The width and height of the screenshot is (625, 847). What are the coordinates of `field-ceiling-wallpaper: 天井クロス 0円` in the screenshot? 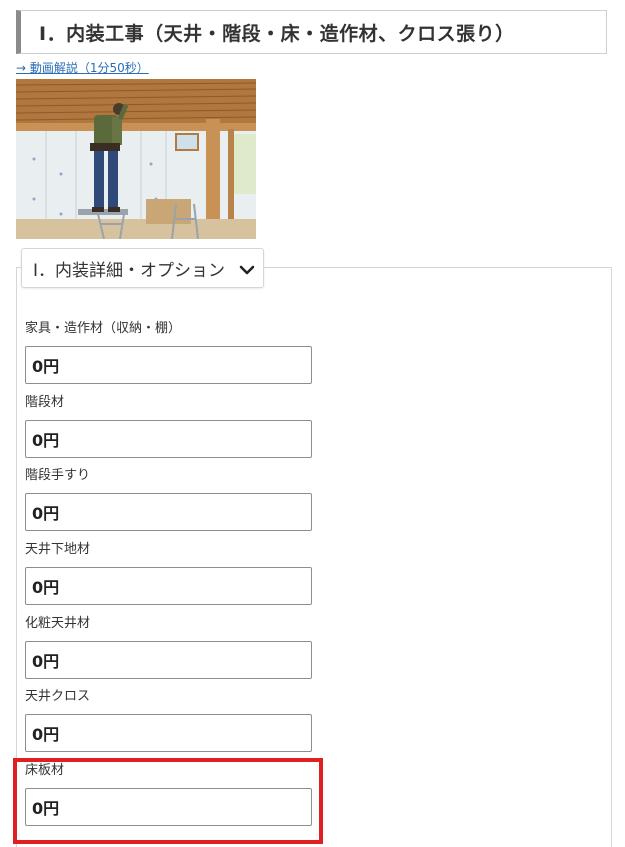 It's located at (169, 720).